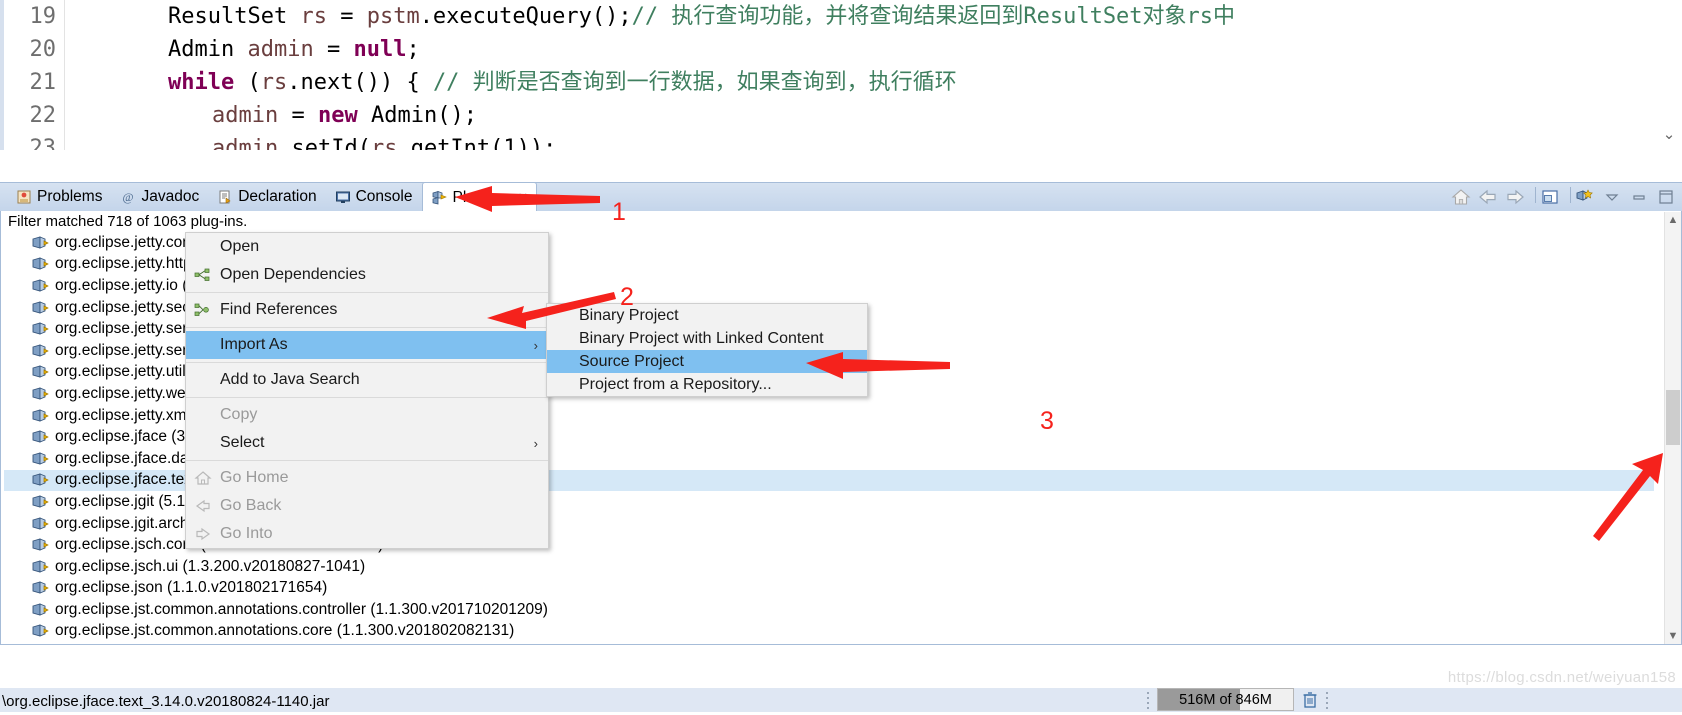  What do you see at coordinates (24, 197) in the screenshot?
I see `problems-icon` at bounding box center [24, 197].